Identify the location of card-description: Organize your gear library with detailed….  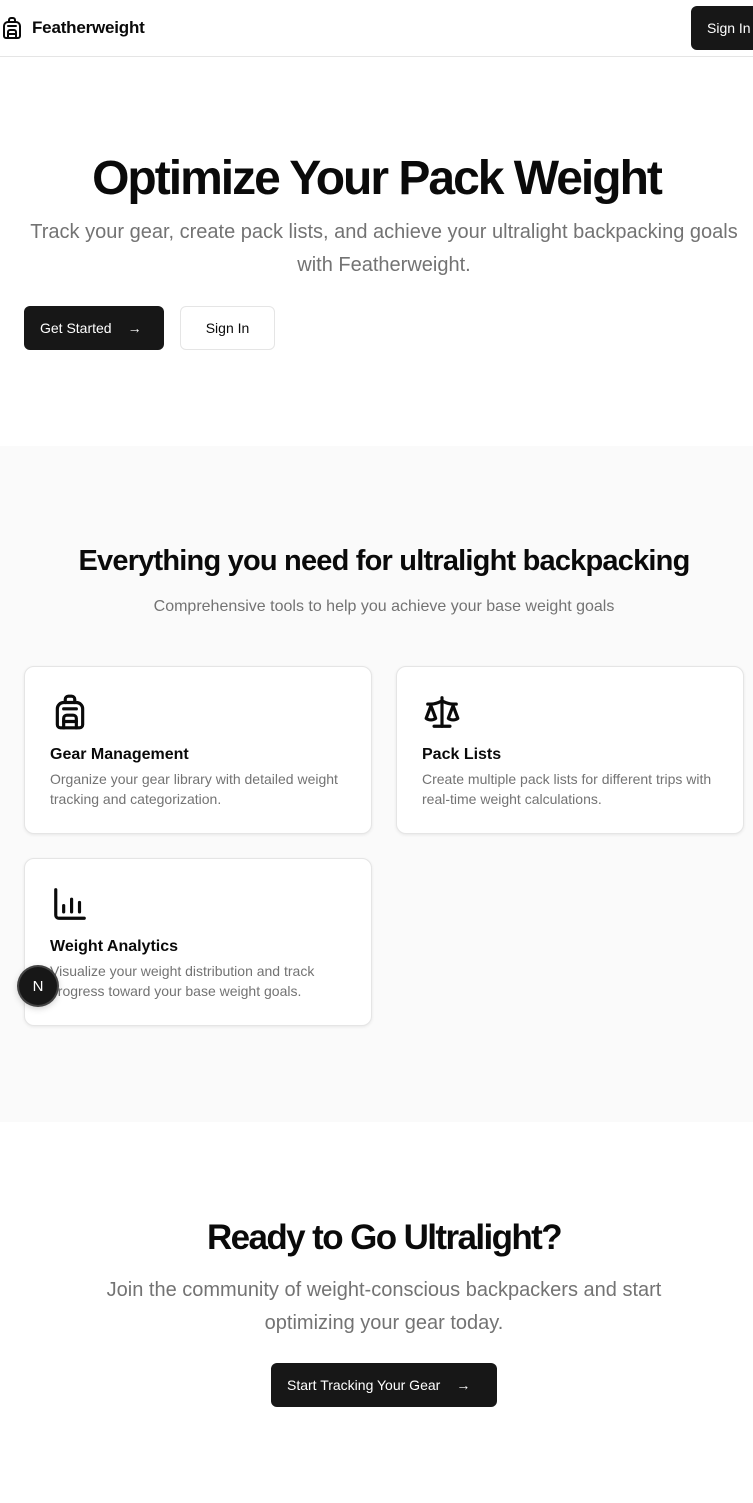
(194, 789).